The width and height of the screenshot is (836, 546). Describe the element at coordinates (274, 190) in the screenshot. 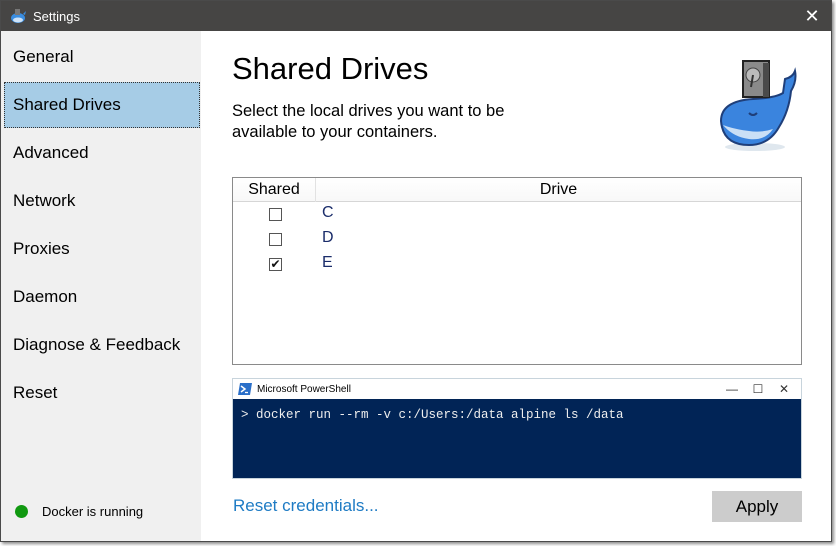

I see `column-header-shared: Shared` at that location.